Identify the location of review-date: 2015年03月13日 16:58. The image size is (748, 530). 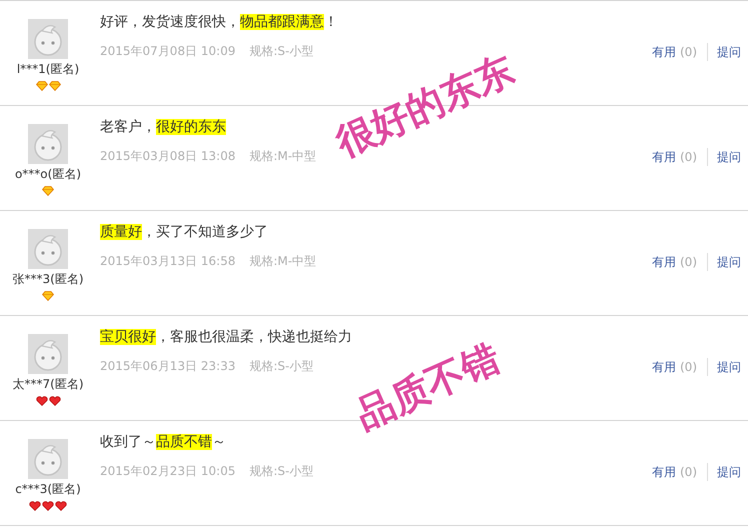
(168, 261).